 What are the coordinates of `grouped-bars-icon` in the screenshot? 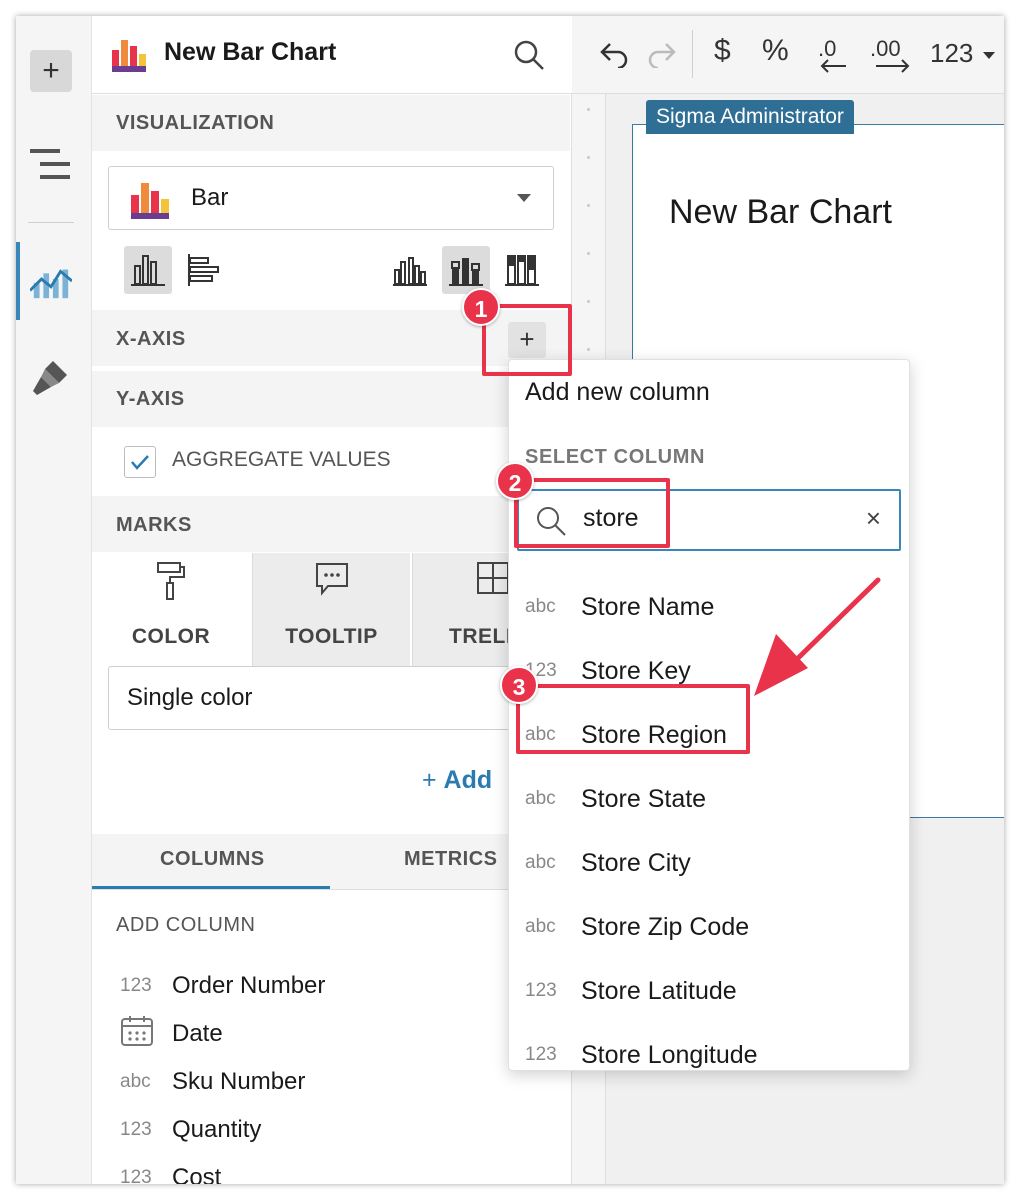 It's located at (410, 271).